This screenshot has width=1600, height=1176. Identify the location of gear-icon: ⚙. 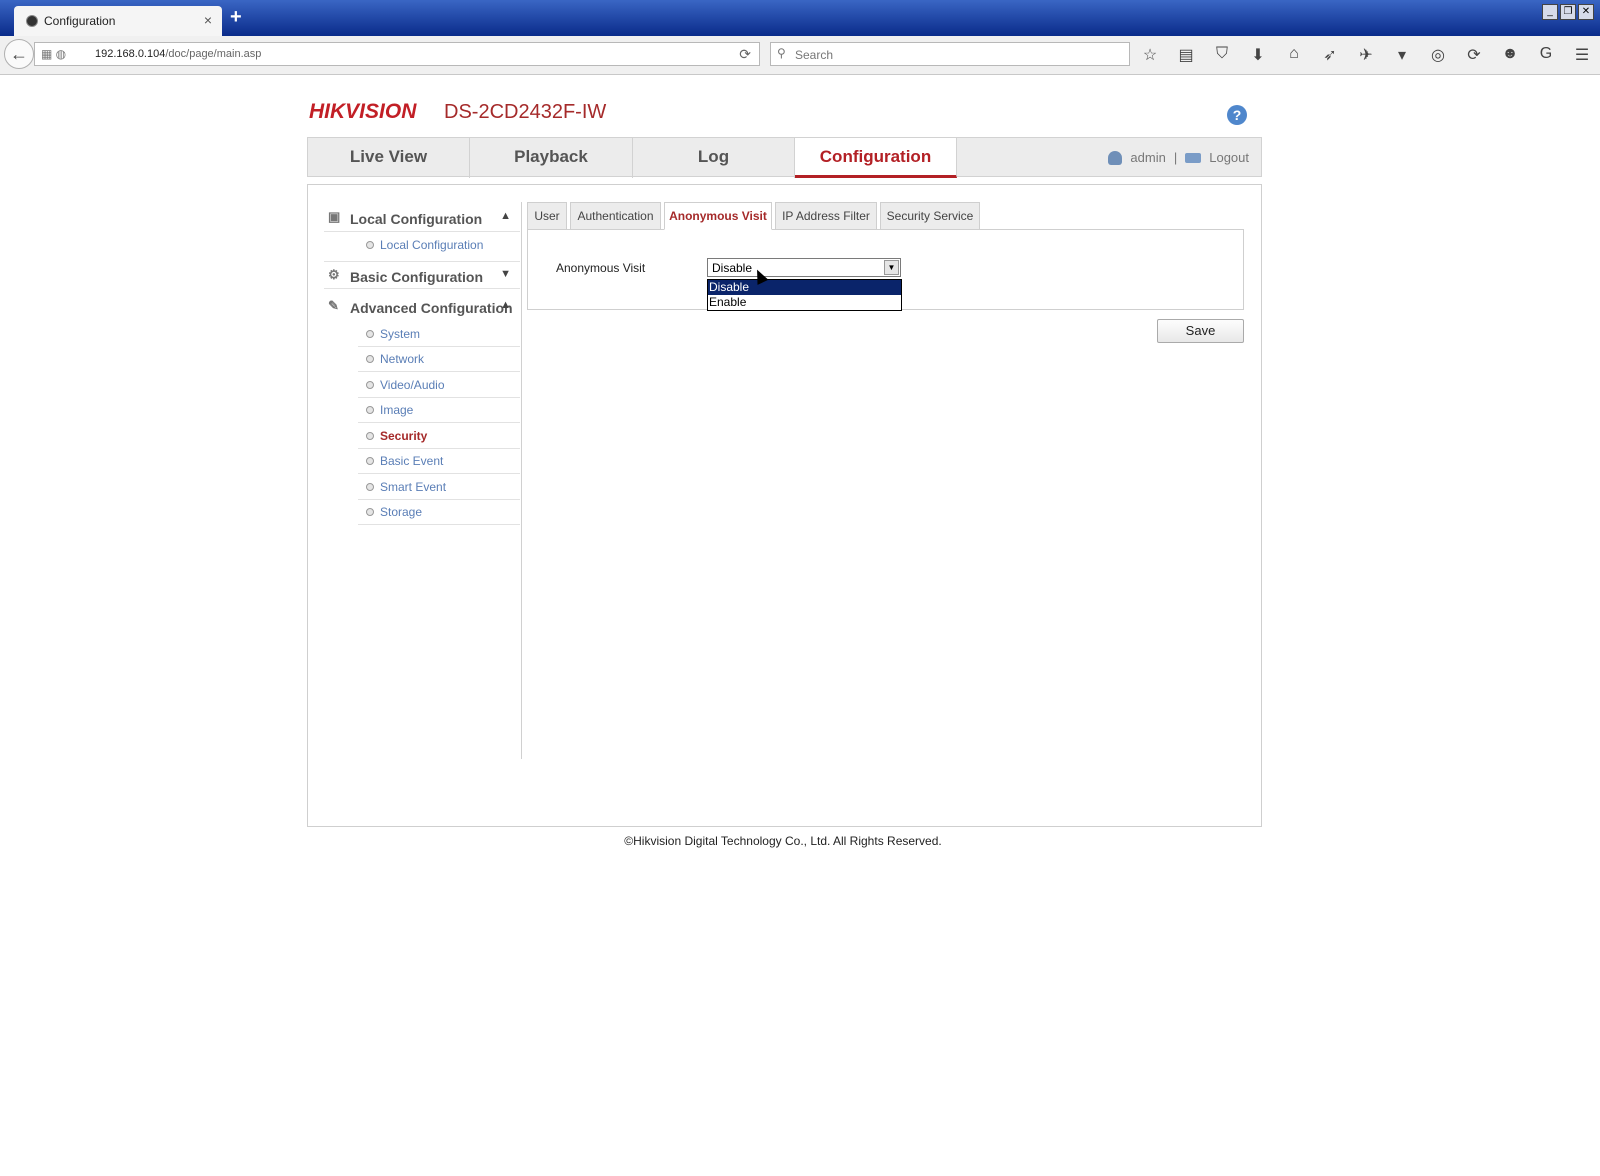
(334, 274).